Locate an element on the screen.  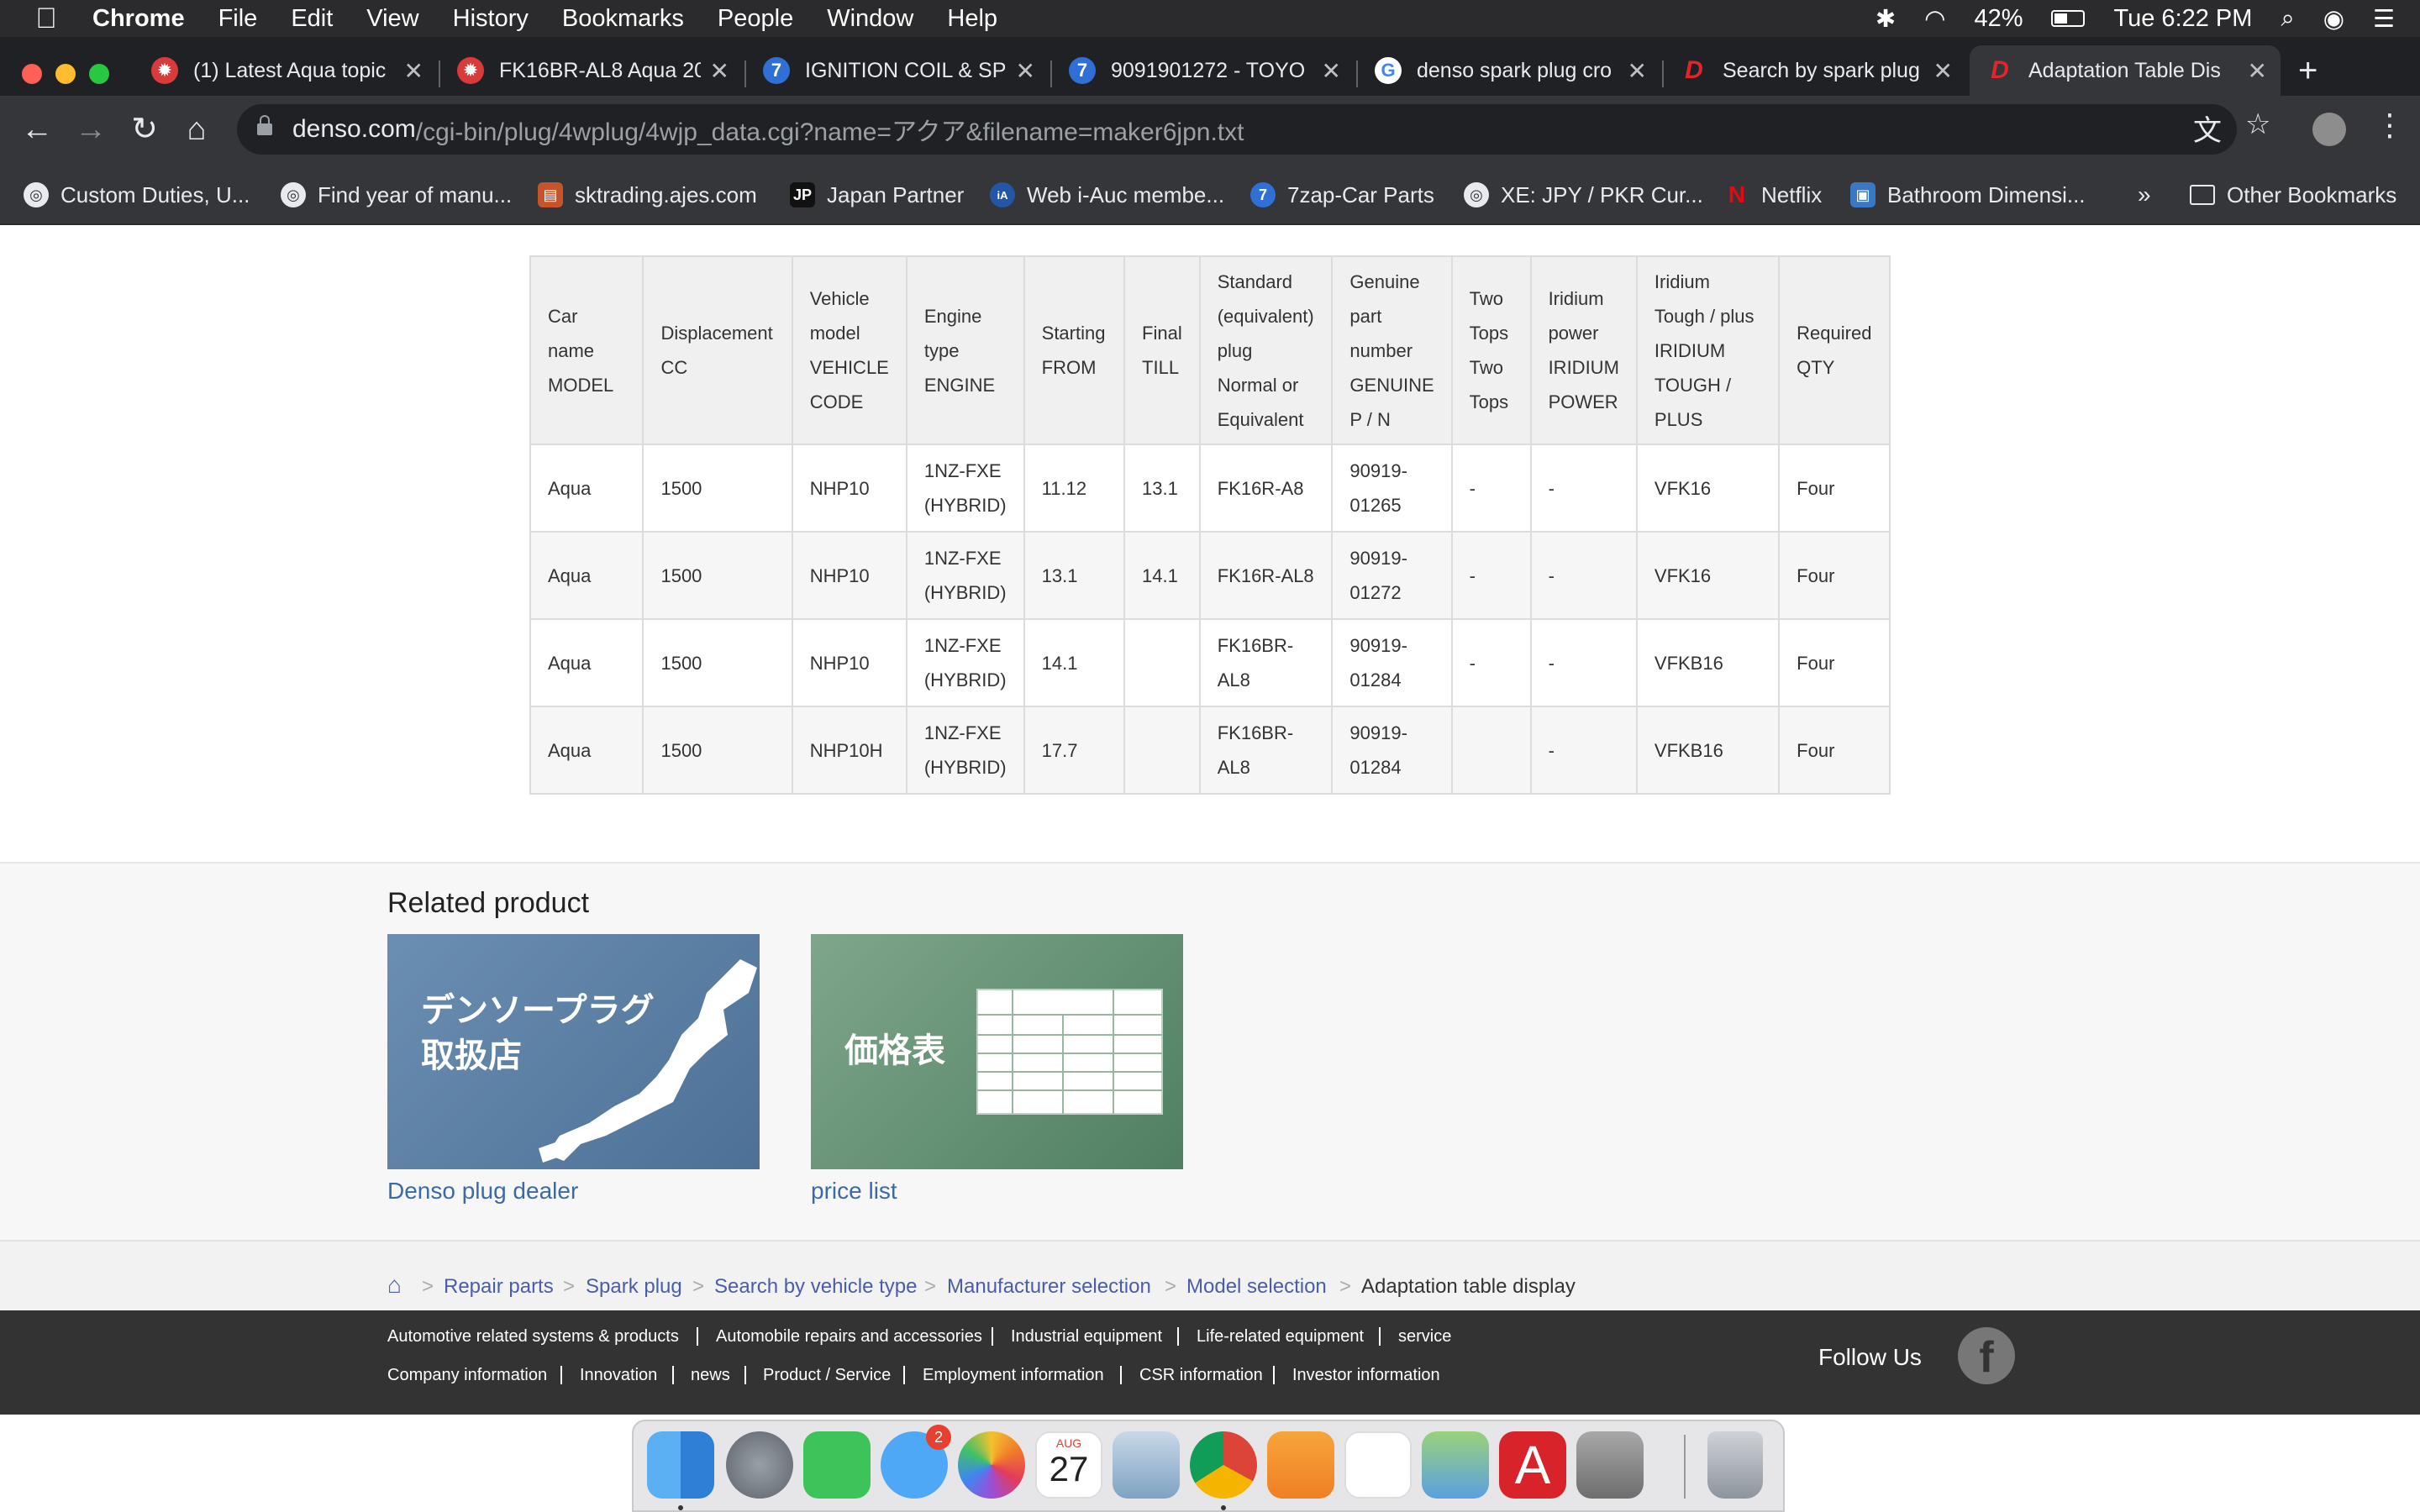
new-tab-icon: + is located at coordinates (2307, 71).